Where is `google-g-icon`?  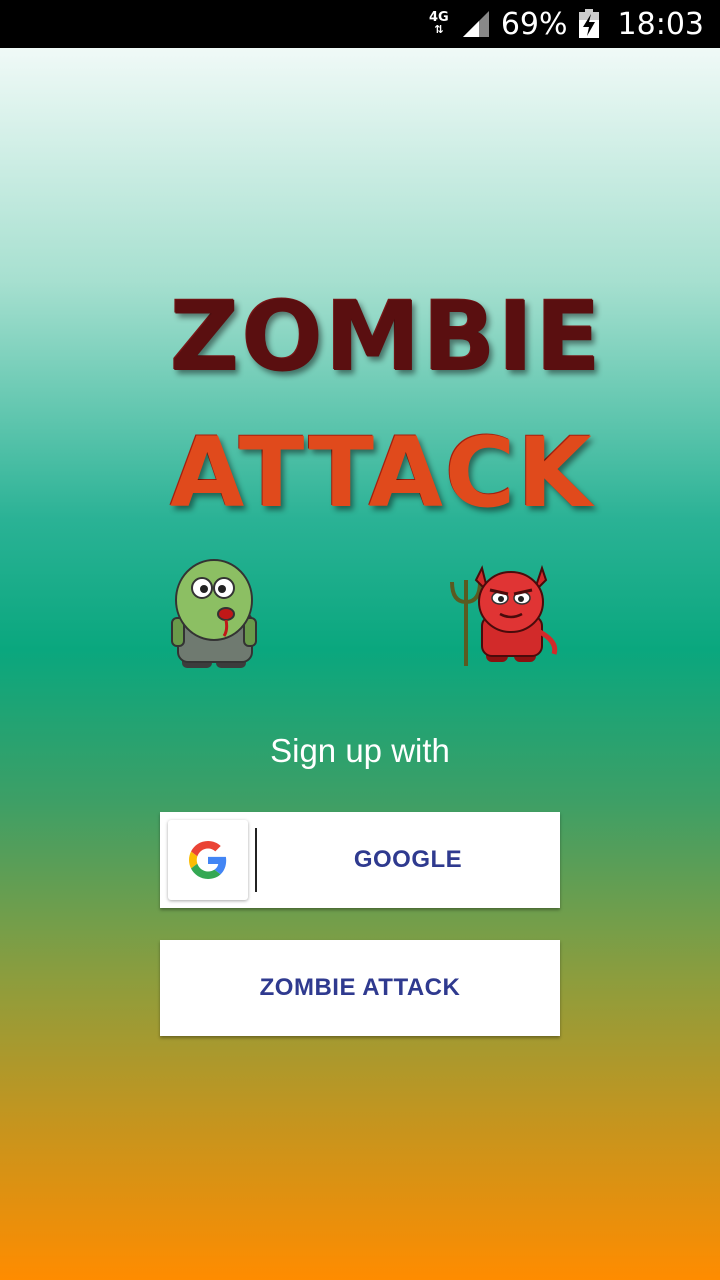 google-g-icon is located at coordinates (208, 860).